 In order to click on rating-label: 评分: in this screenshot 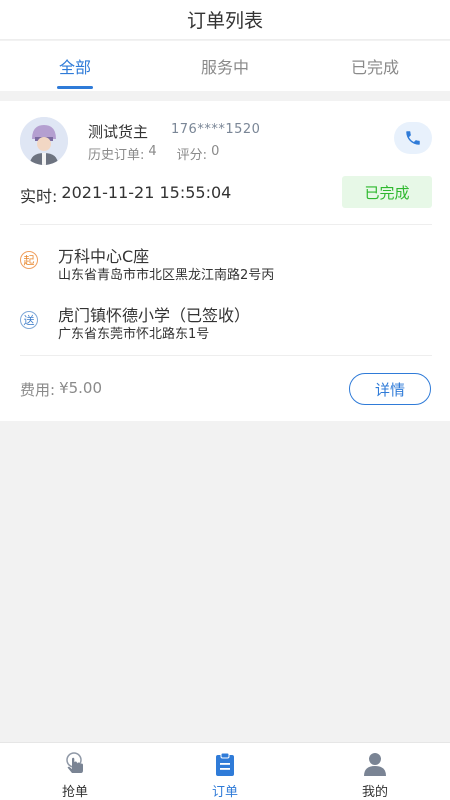, I will do `click(192, 155)`.